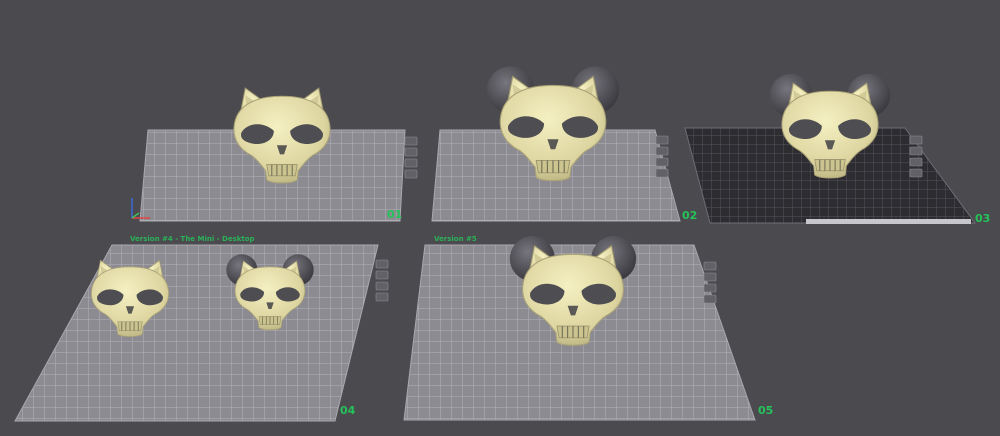  Describe the element at coordinates (278, 154) in the screenshot. I see `build-plate-01: 01` at that location.